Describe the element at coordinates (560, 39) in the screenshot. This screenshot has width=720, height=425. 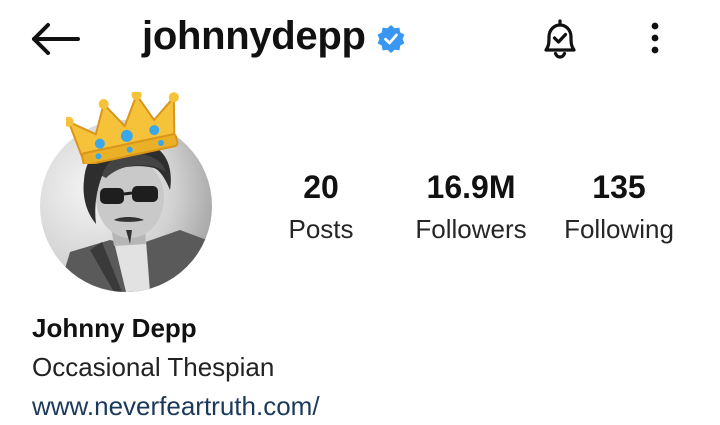
I see `notification-bell-icon` at that location.